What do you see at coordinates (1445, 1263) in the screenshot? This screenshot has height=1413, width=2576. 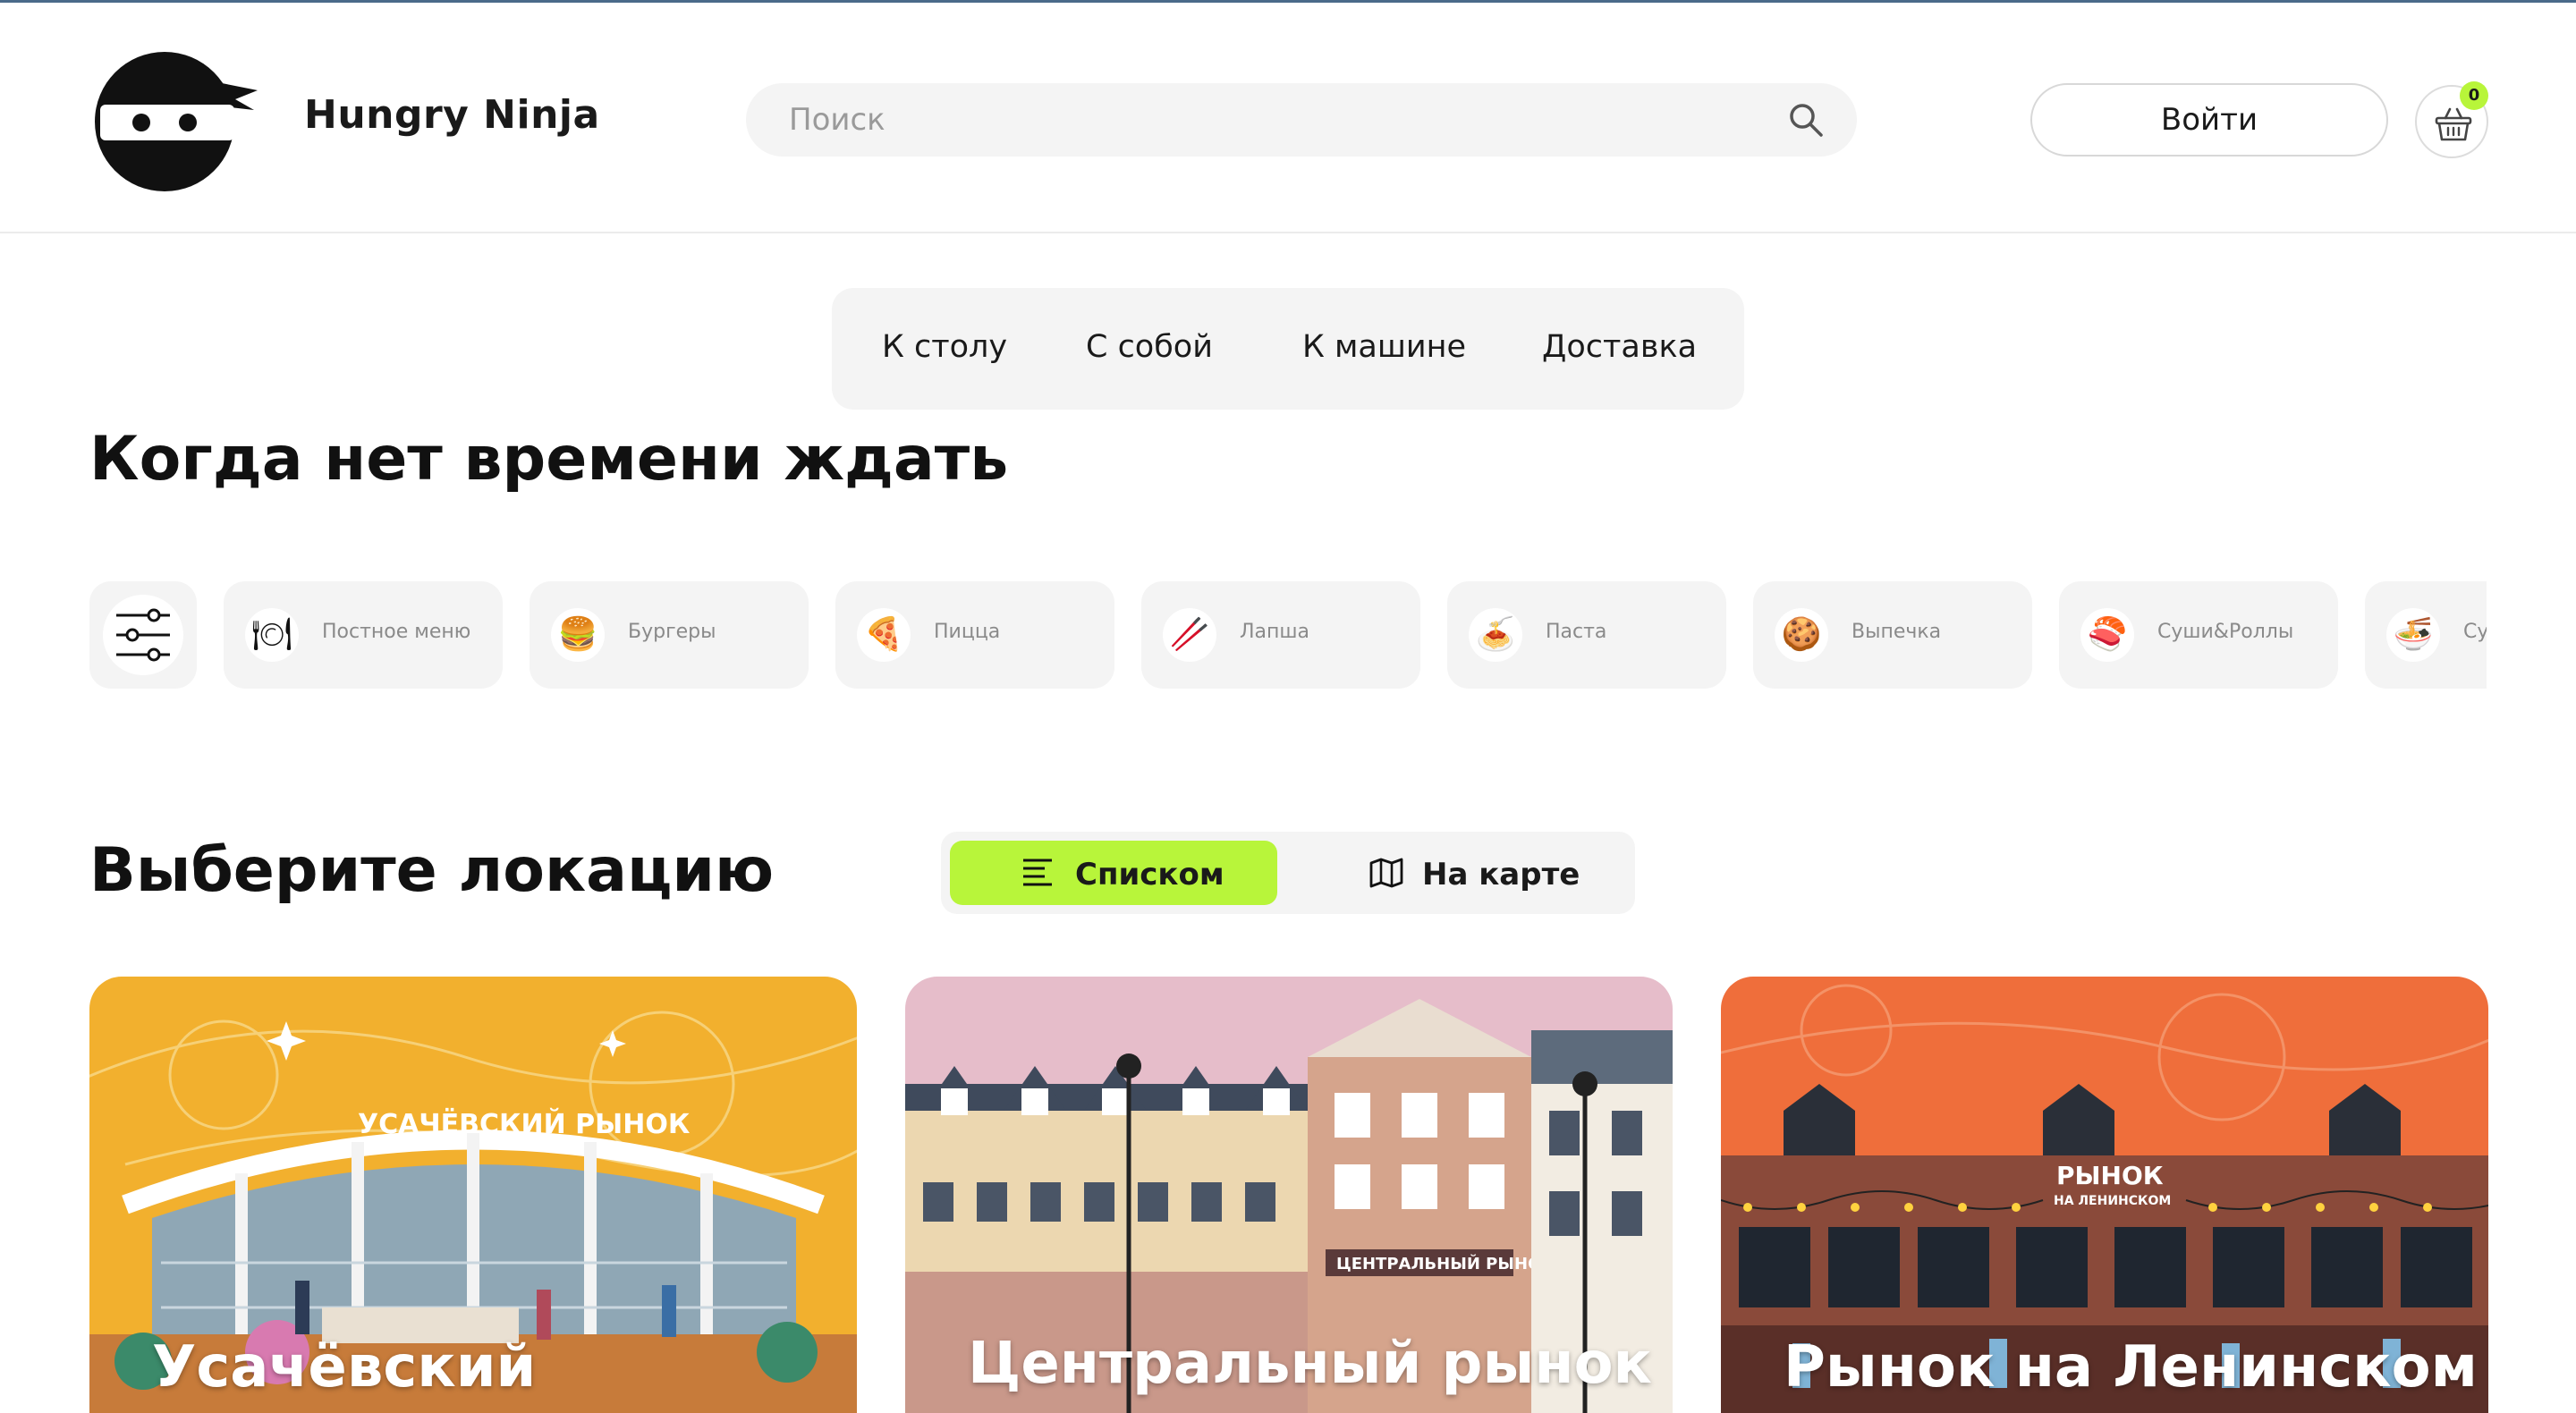 I see `market-sign: ЦЕНТРАЛЬНЫЙ РЫНОК` at bounding box center [1445, 1263].